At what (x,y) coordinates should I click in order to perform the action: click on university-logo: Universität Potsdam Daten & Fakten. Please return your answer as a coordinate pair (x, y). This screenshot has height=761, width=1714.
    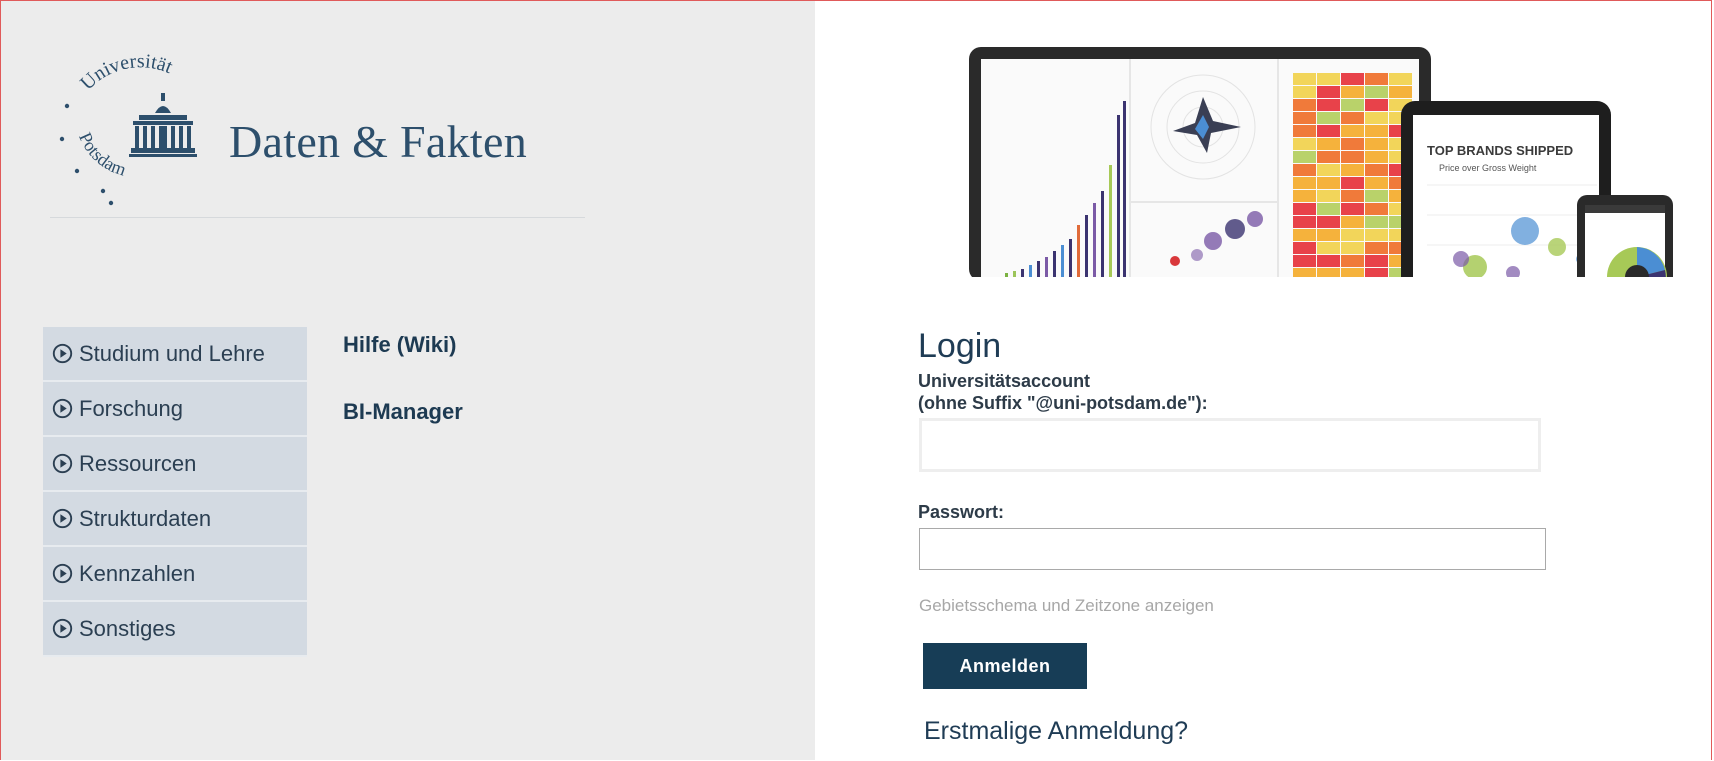
    Looking at the image, I should click on (333, 136).